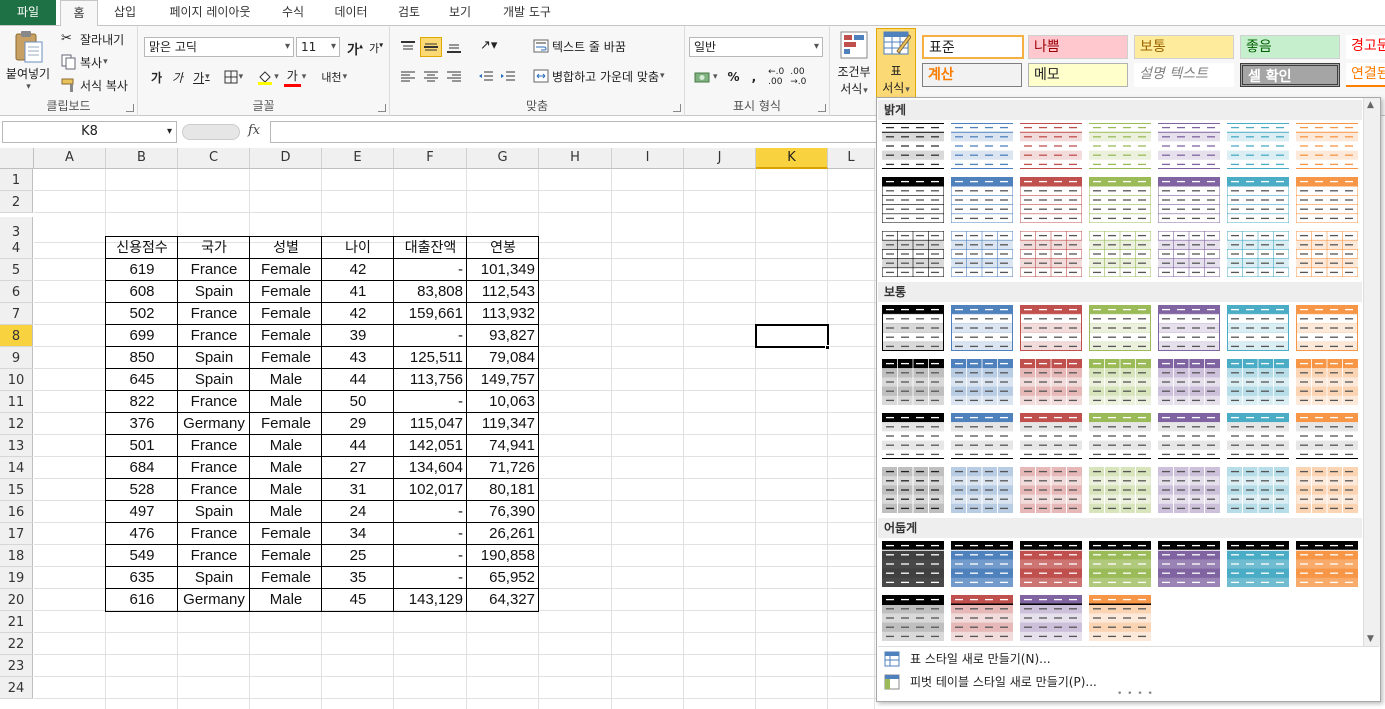 Image resolution: width=1385 pixels, height=709 pixels. I want to click on tab-developer: 개발 도구, so click(527, 13).